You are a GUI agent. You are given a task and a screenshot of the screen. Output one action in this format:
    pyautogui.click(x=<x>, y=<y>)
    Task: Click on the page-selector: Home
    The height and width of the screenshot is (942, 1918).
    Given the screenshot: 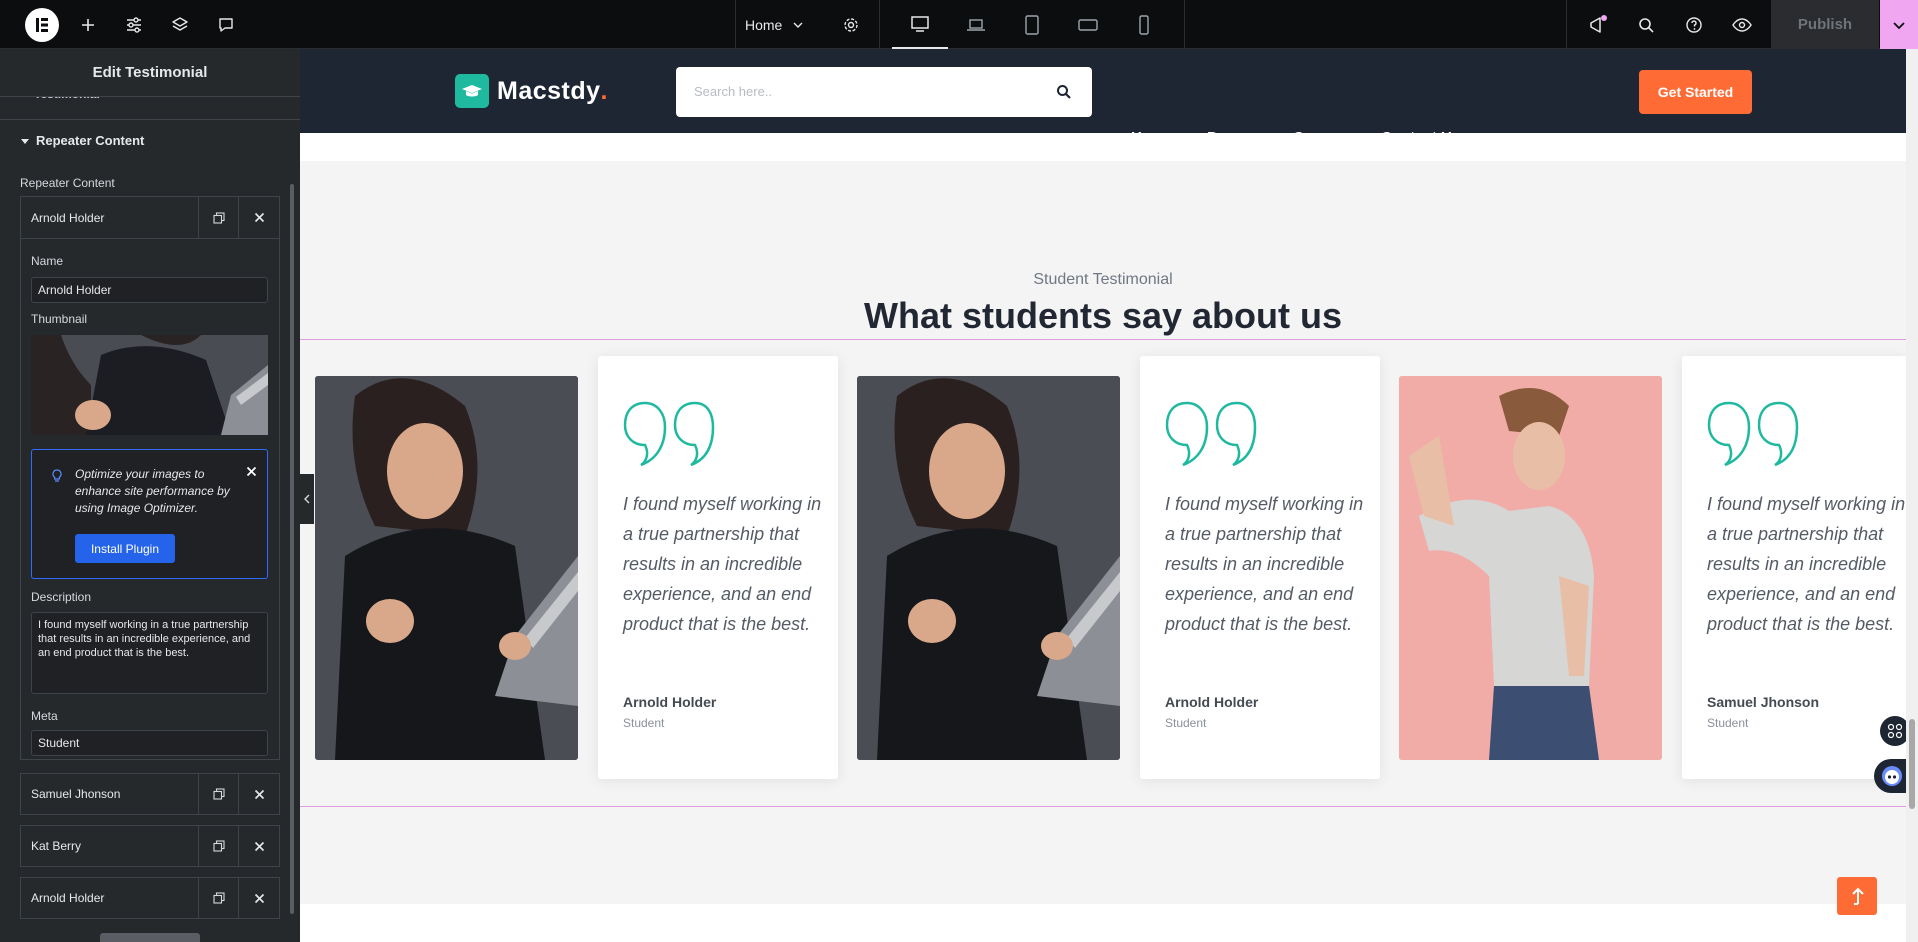 What is the action you would take?
    pyautogui.click(x=785, y=24)
    